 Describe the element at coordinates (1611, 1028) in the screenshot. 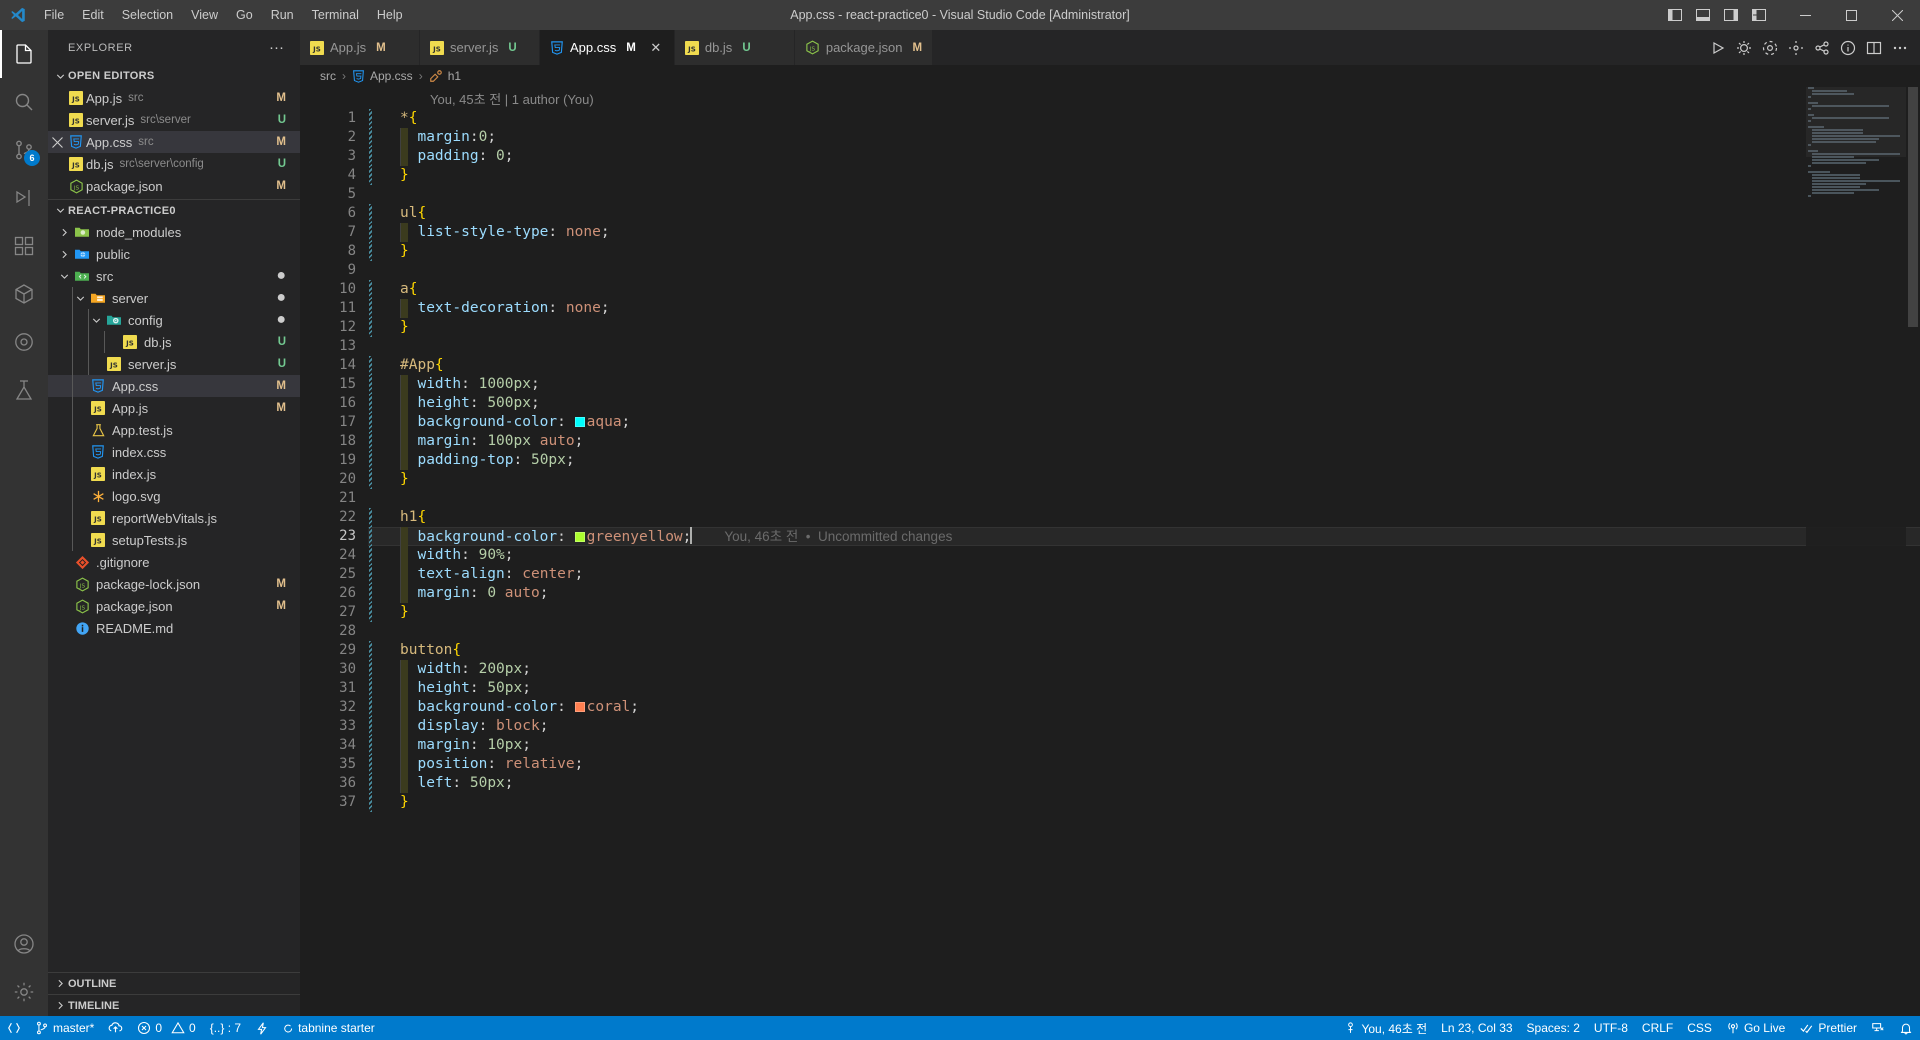

I see `status-encoding: UTF-8` at that location.